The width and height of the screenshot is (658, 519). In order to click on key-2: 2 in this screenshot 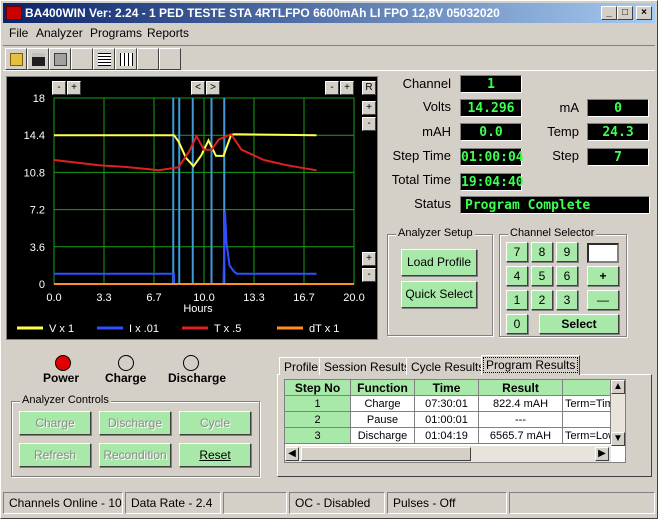, I will do `click(542, 300)`.